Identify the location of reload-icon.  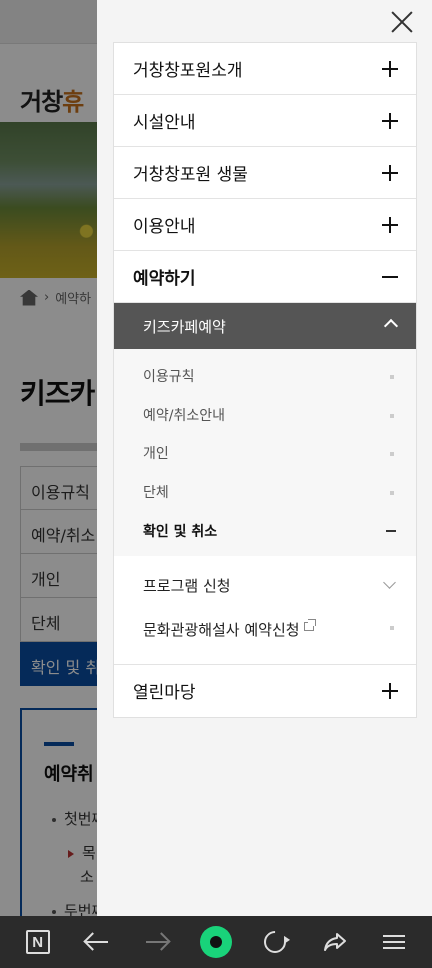
(275, 942).